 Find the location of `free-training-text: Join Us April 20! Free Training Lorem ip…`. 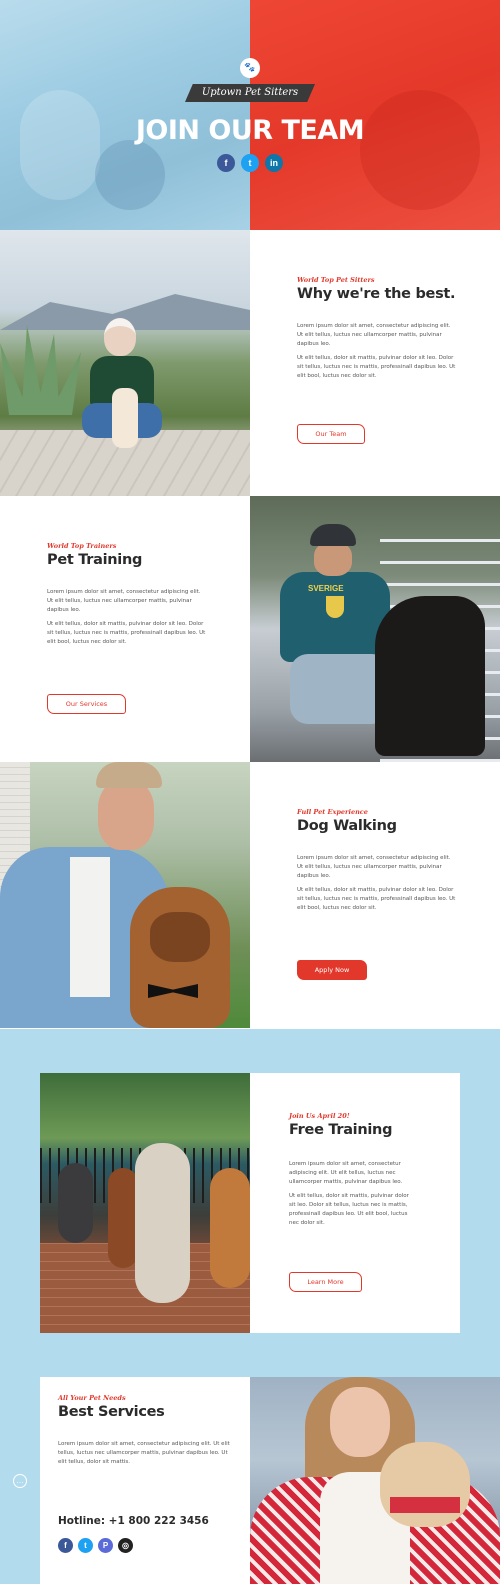

free-training-text: Join Us April 20! Free Training Lorem ip… is located at coordinates (351, 1170).